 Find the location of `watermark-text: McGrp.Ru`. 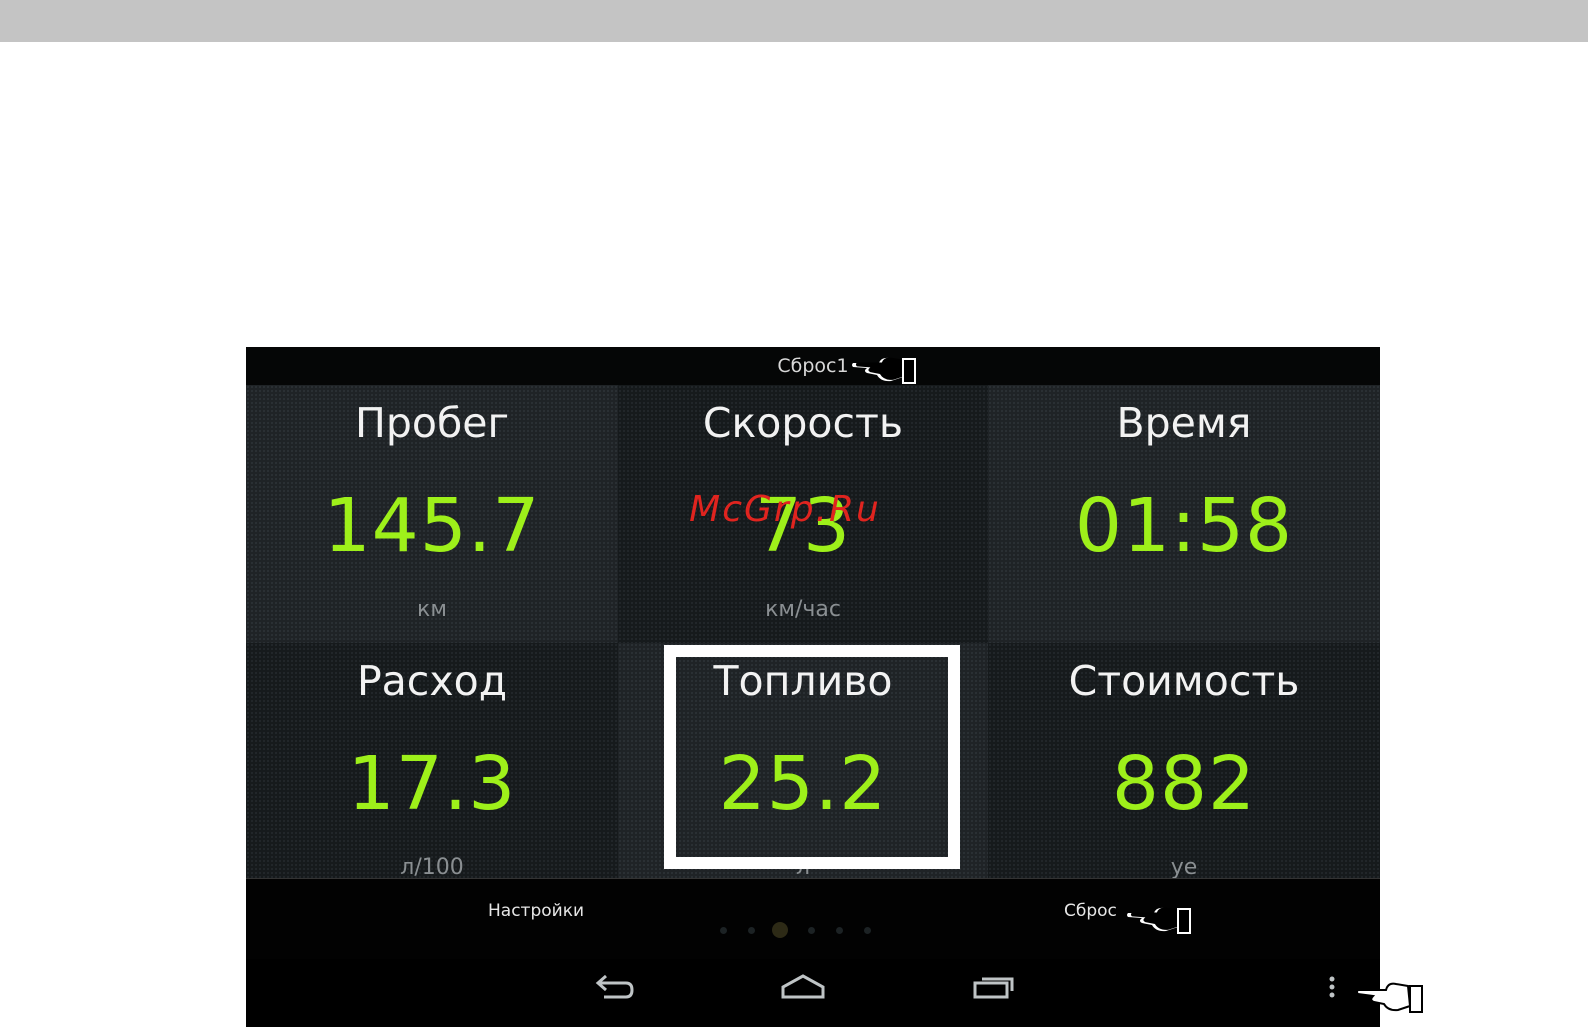

watermark-text: McGrp.Ru is located at coordinates (785, 509).